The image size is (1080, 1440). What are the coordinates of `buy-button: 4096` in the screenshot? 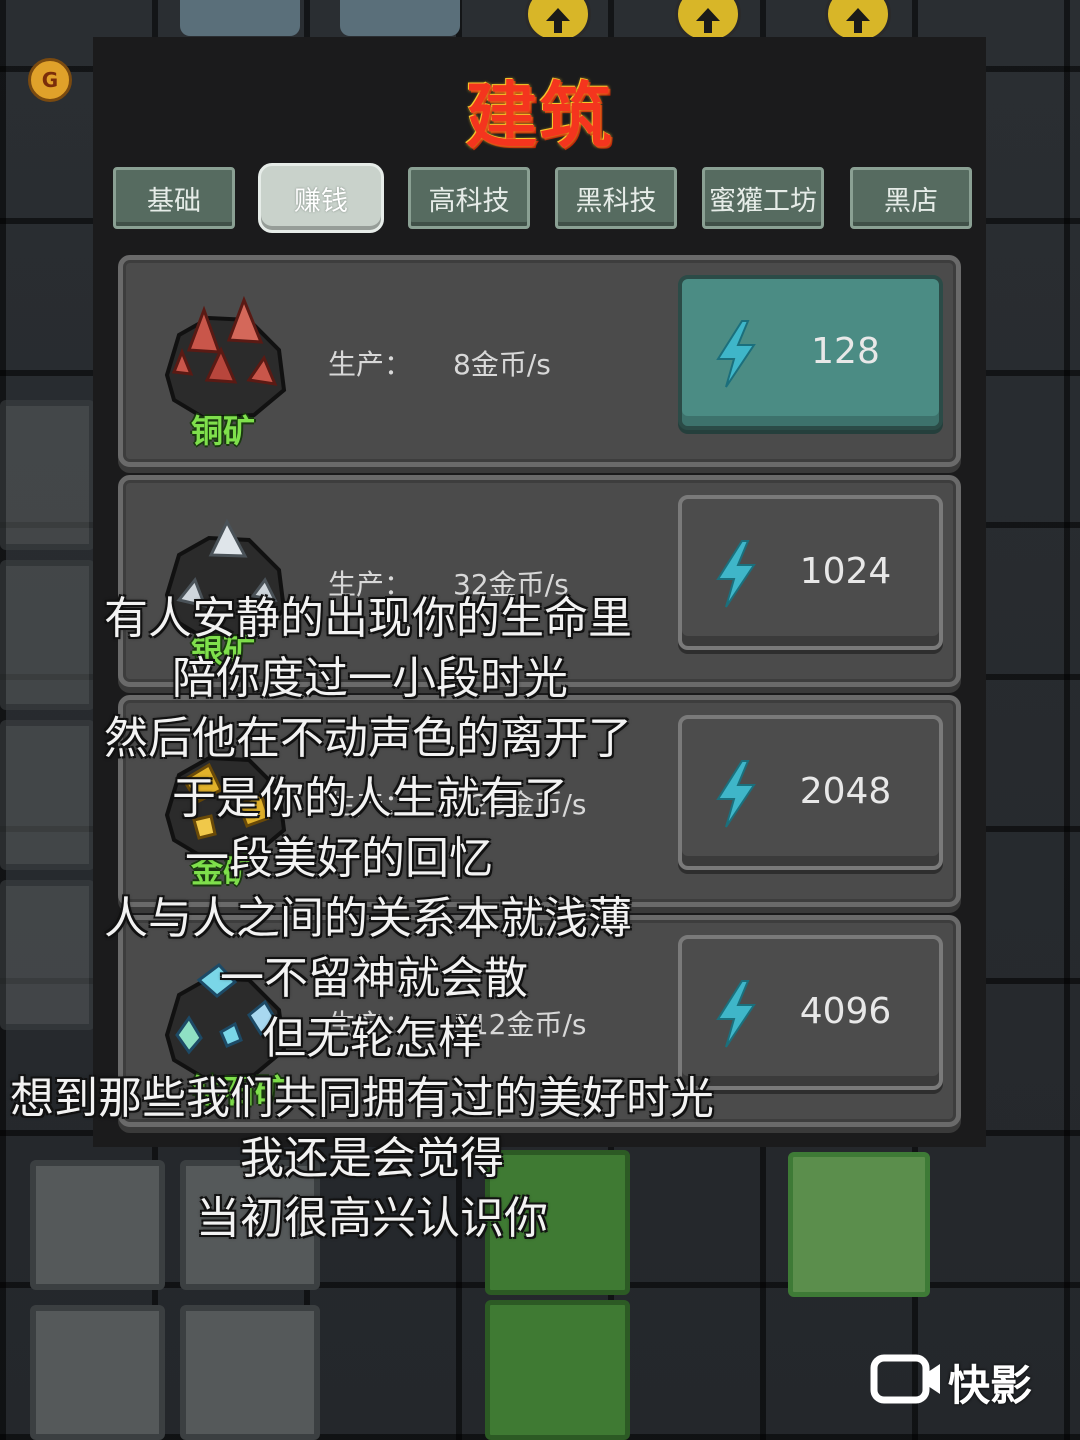 It's located at (810, 1012).